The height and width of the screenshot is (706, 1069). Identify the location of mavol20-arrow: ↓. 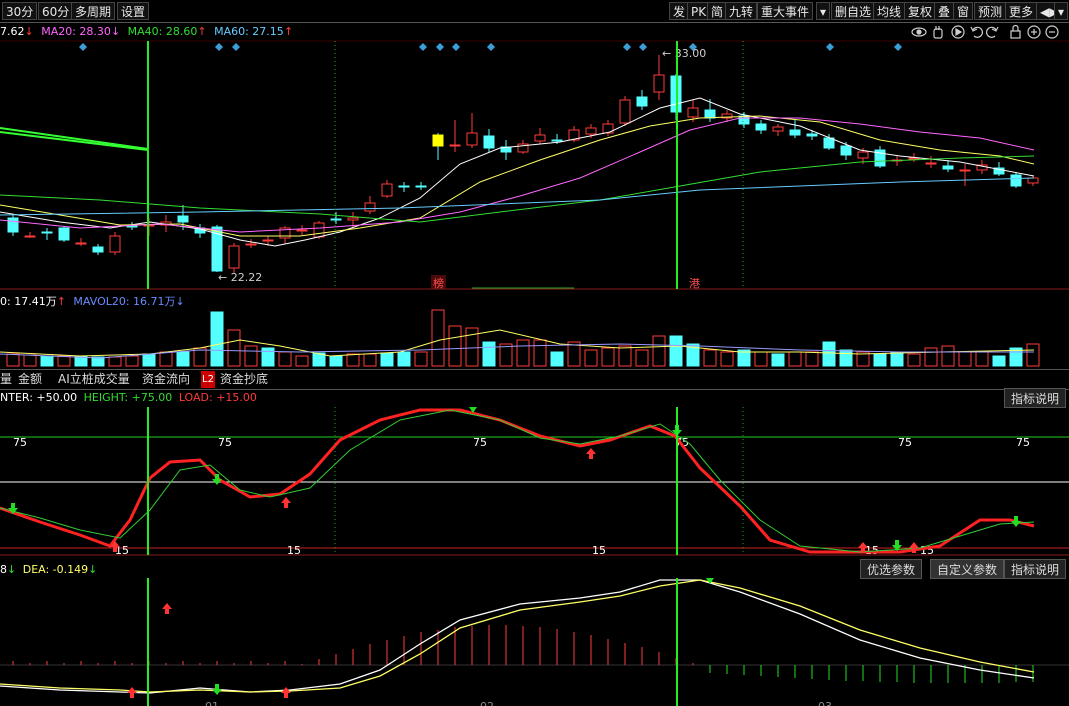
(180, 301).